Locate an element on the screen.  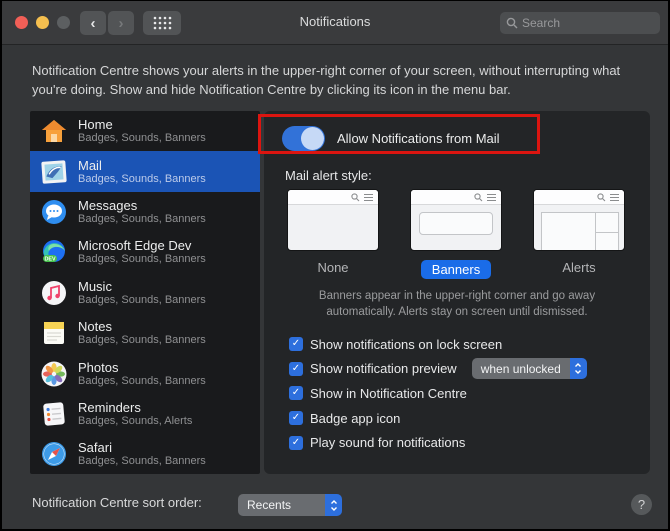
dropdown-value: Recents is located at coordinates (281, 505).